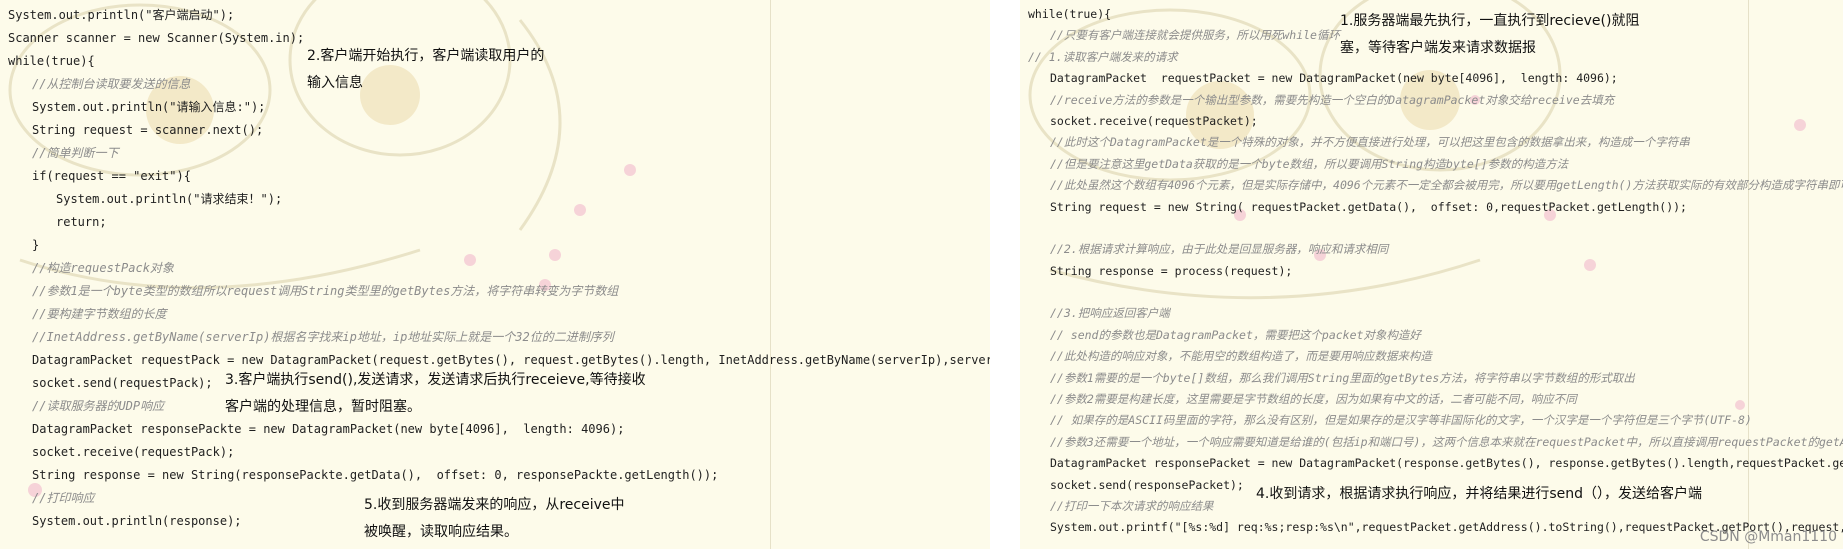 The width and height of the screenshot is (1843, 549). Describe the element at coordinates (169, 199) in the screenshot. I see `code-line: System.out.println("请求结束！");` at that location.